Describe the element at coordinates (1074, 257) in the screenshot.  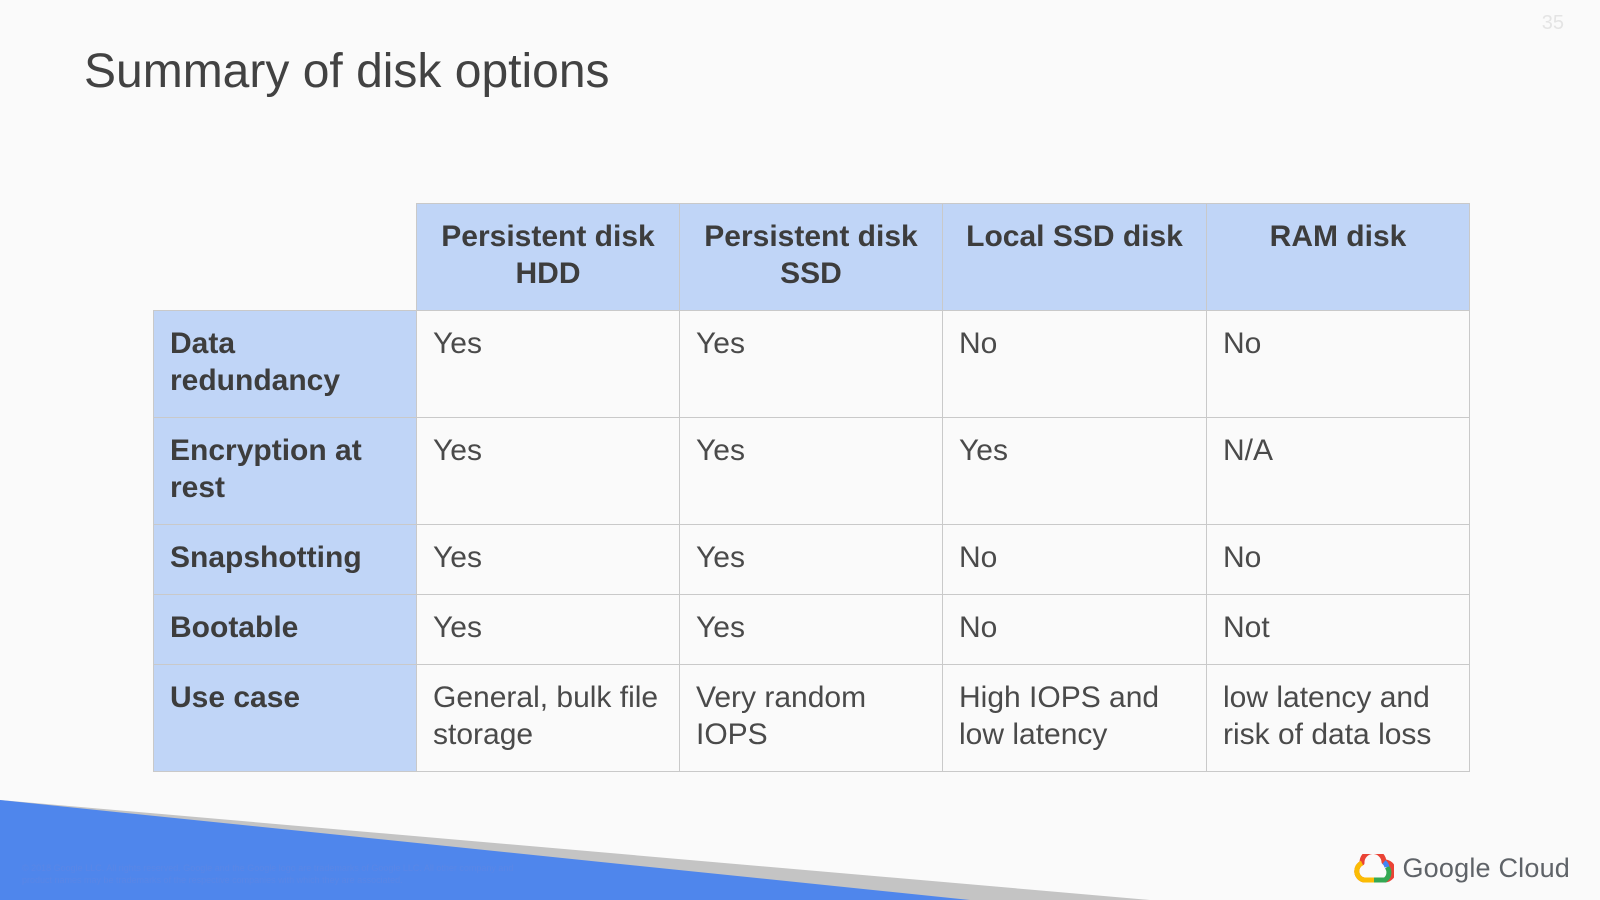
I see `column-header-local-ssd: Local SSD disk` at that location.